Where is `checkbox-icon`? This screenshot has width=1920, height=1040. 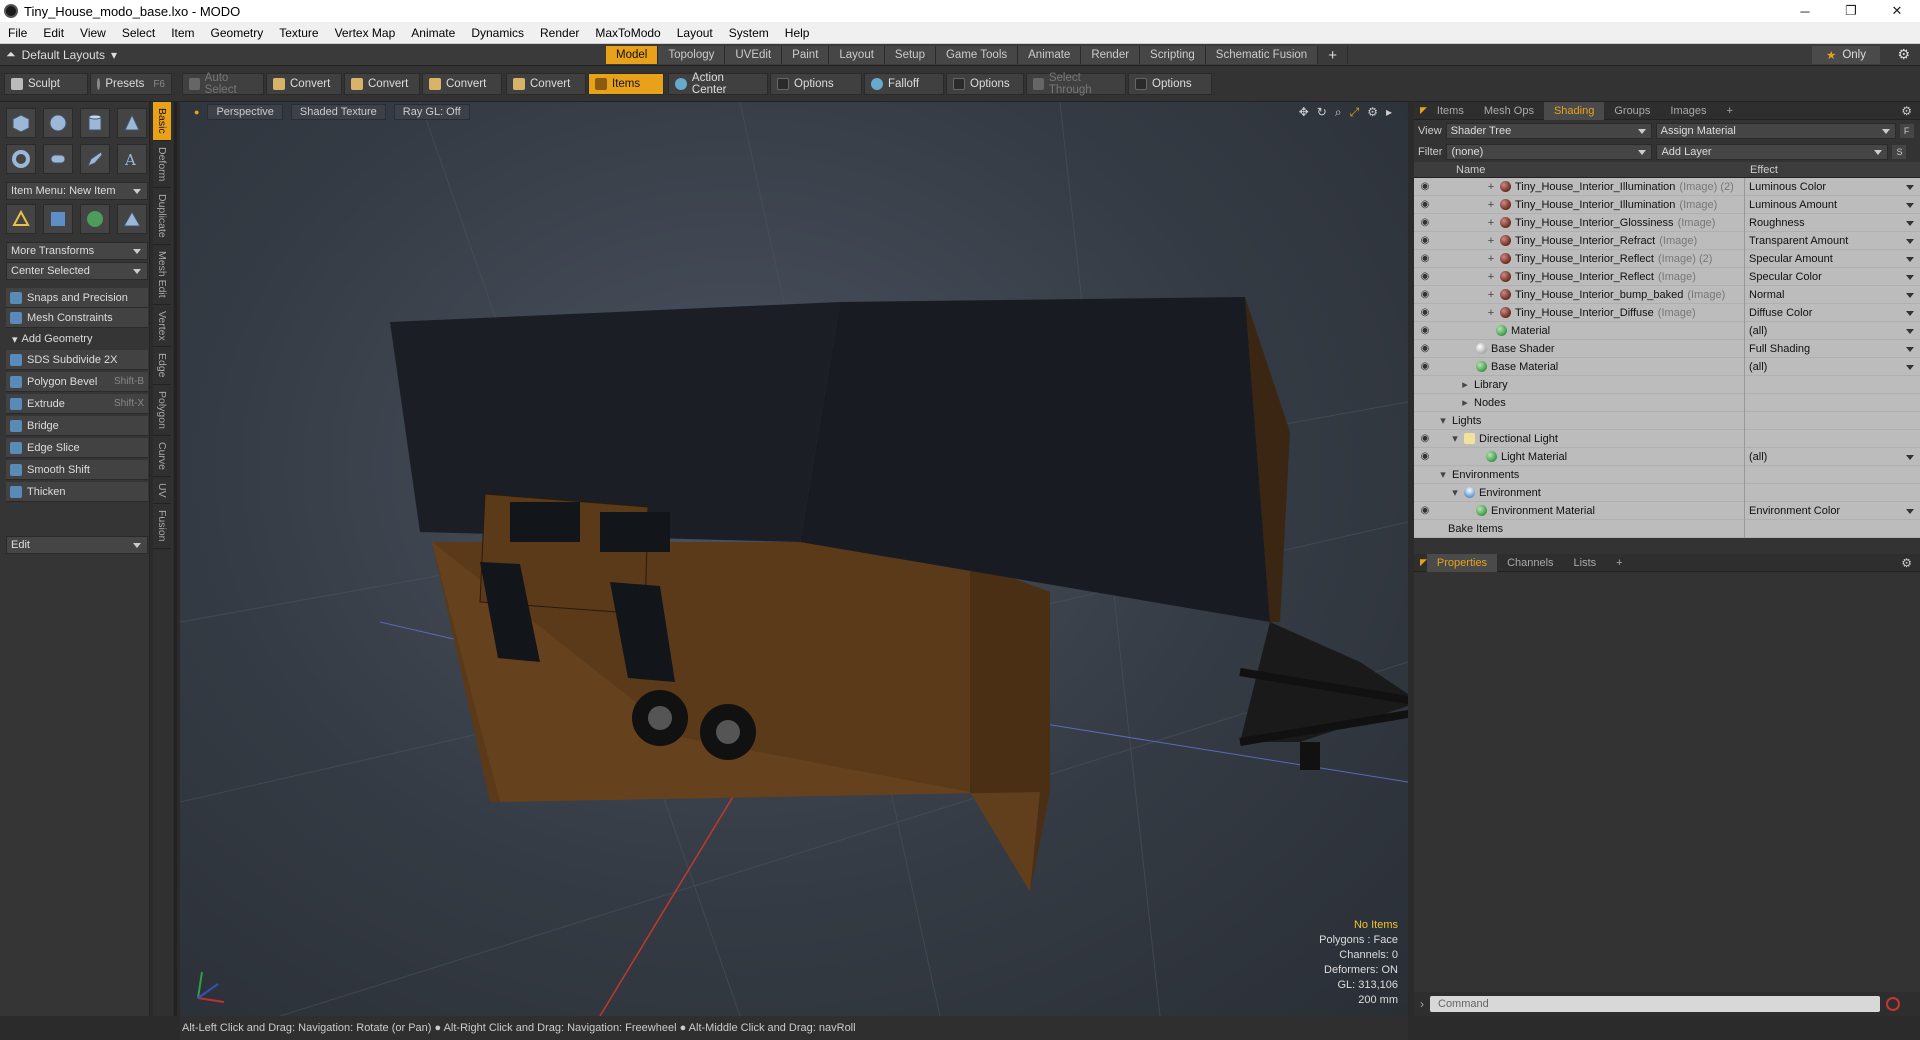
checkbox-icon is located at coordinates (783, 84).